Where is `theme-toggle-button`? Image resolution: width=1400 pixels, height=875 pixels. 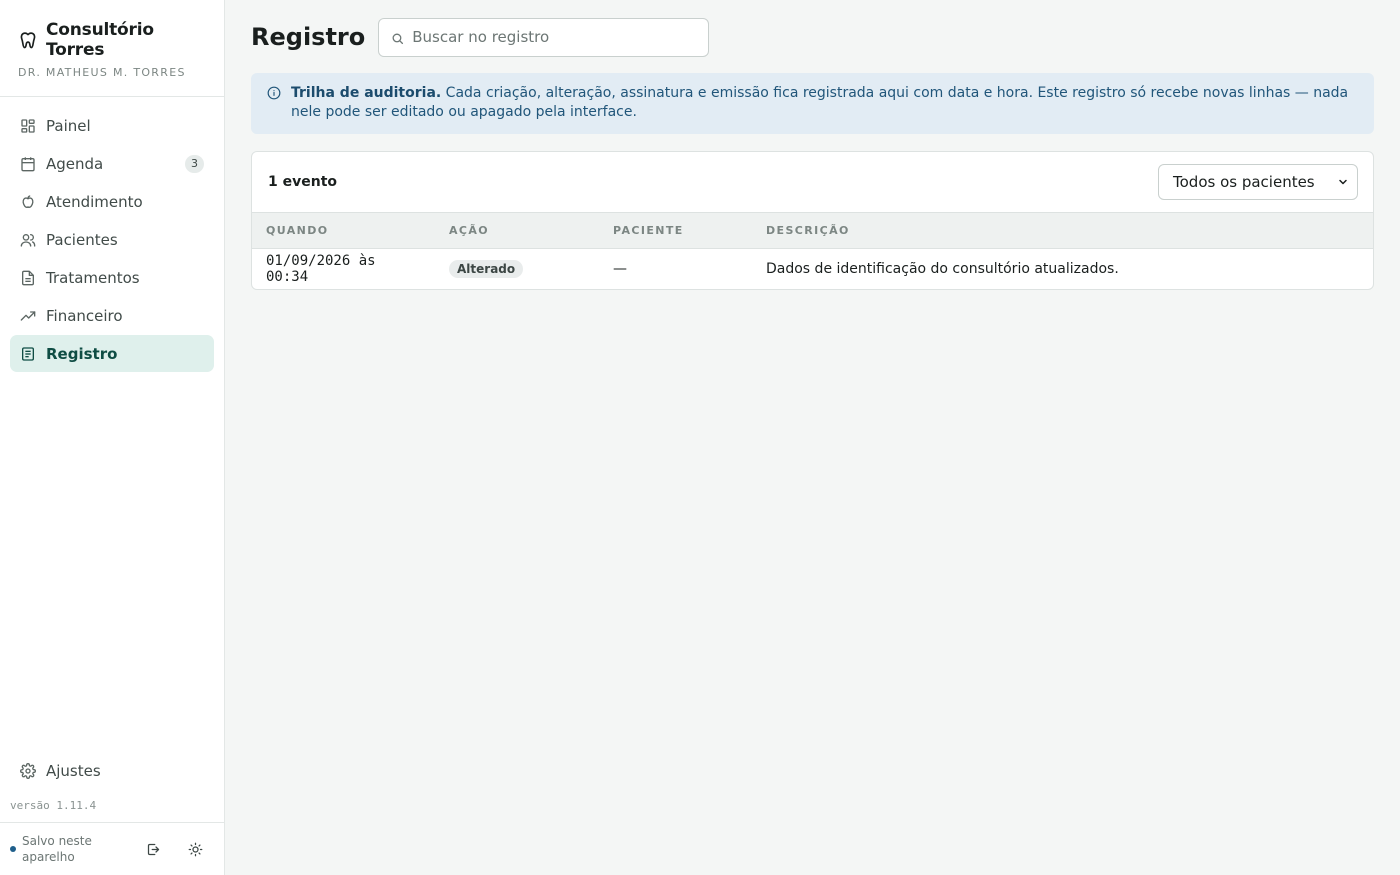
theme-toggle-button is located at coordinates (195, 849).